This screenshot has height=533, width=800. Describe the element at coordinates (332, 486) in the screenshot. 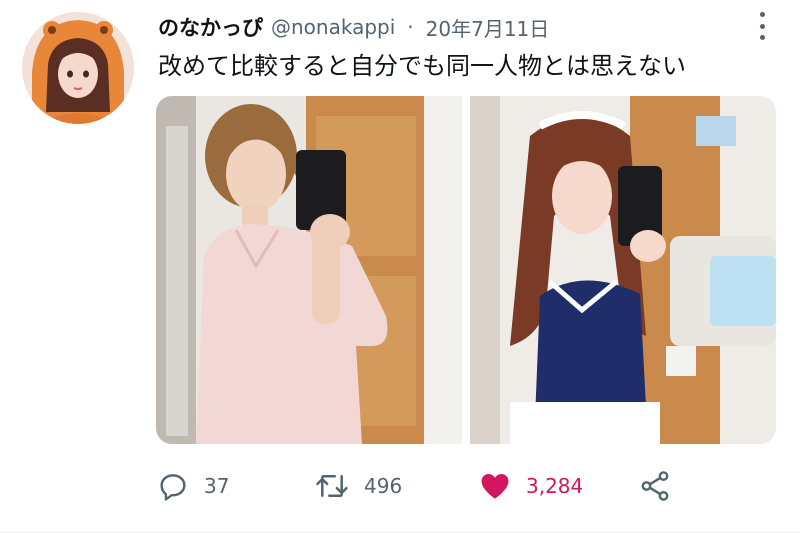

I see `retweet-icon` at that location.